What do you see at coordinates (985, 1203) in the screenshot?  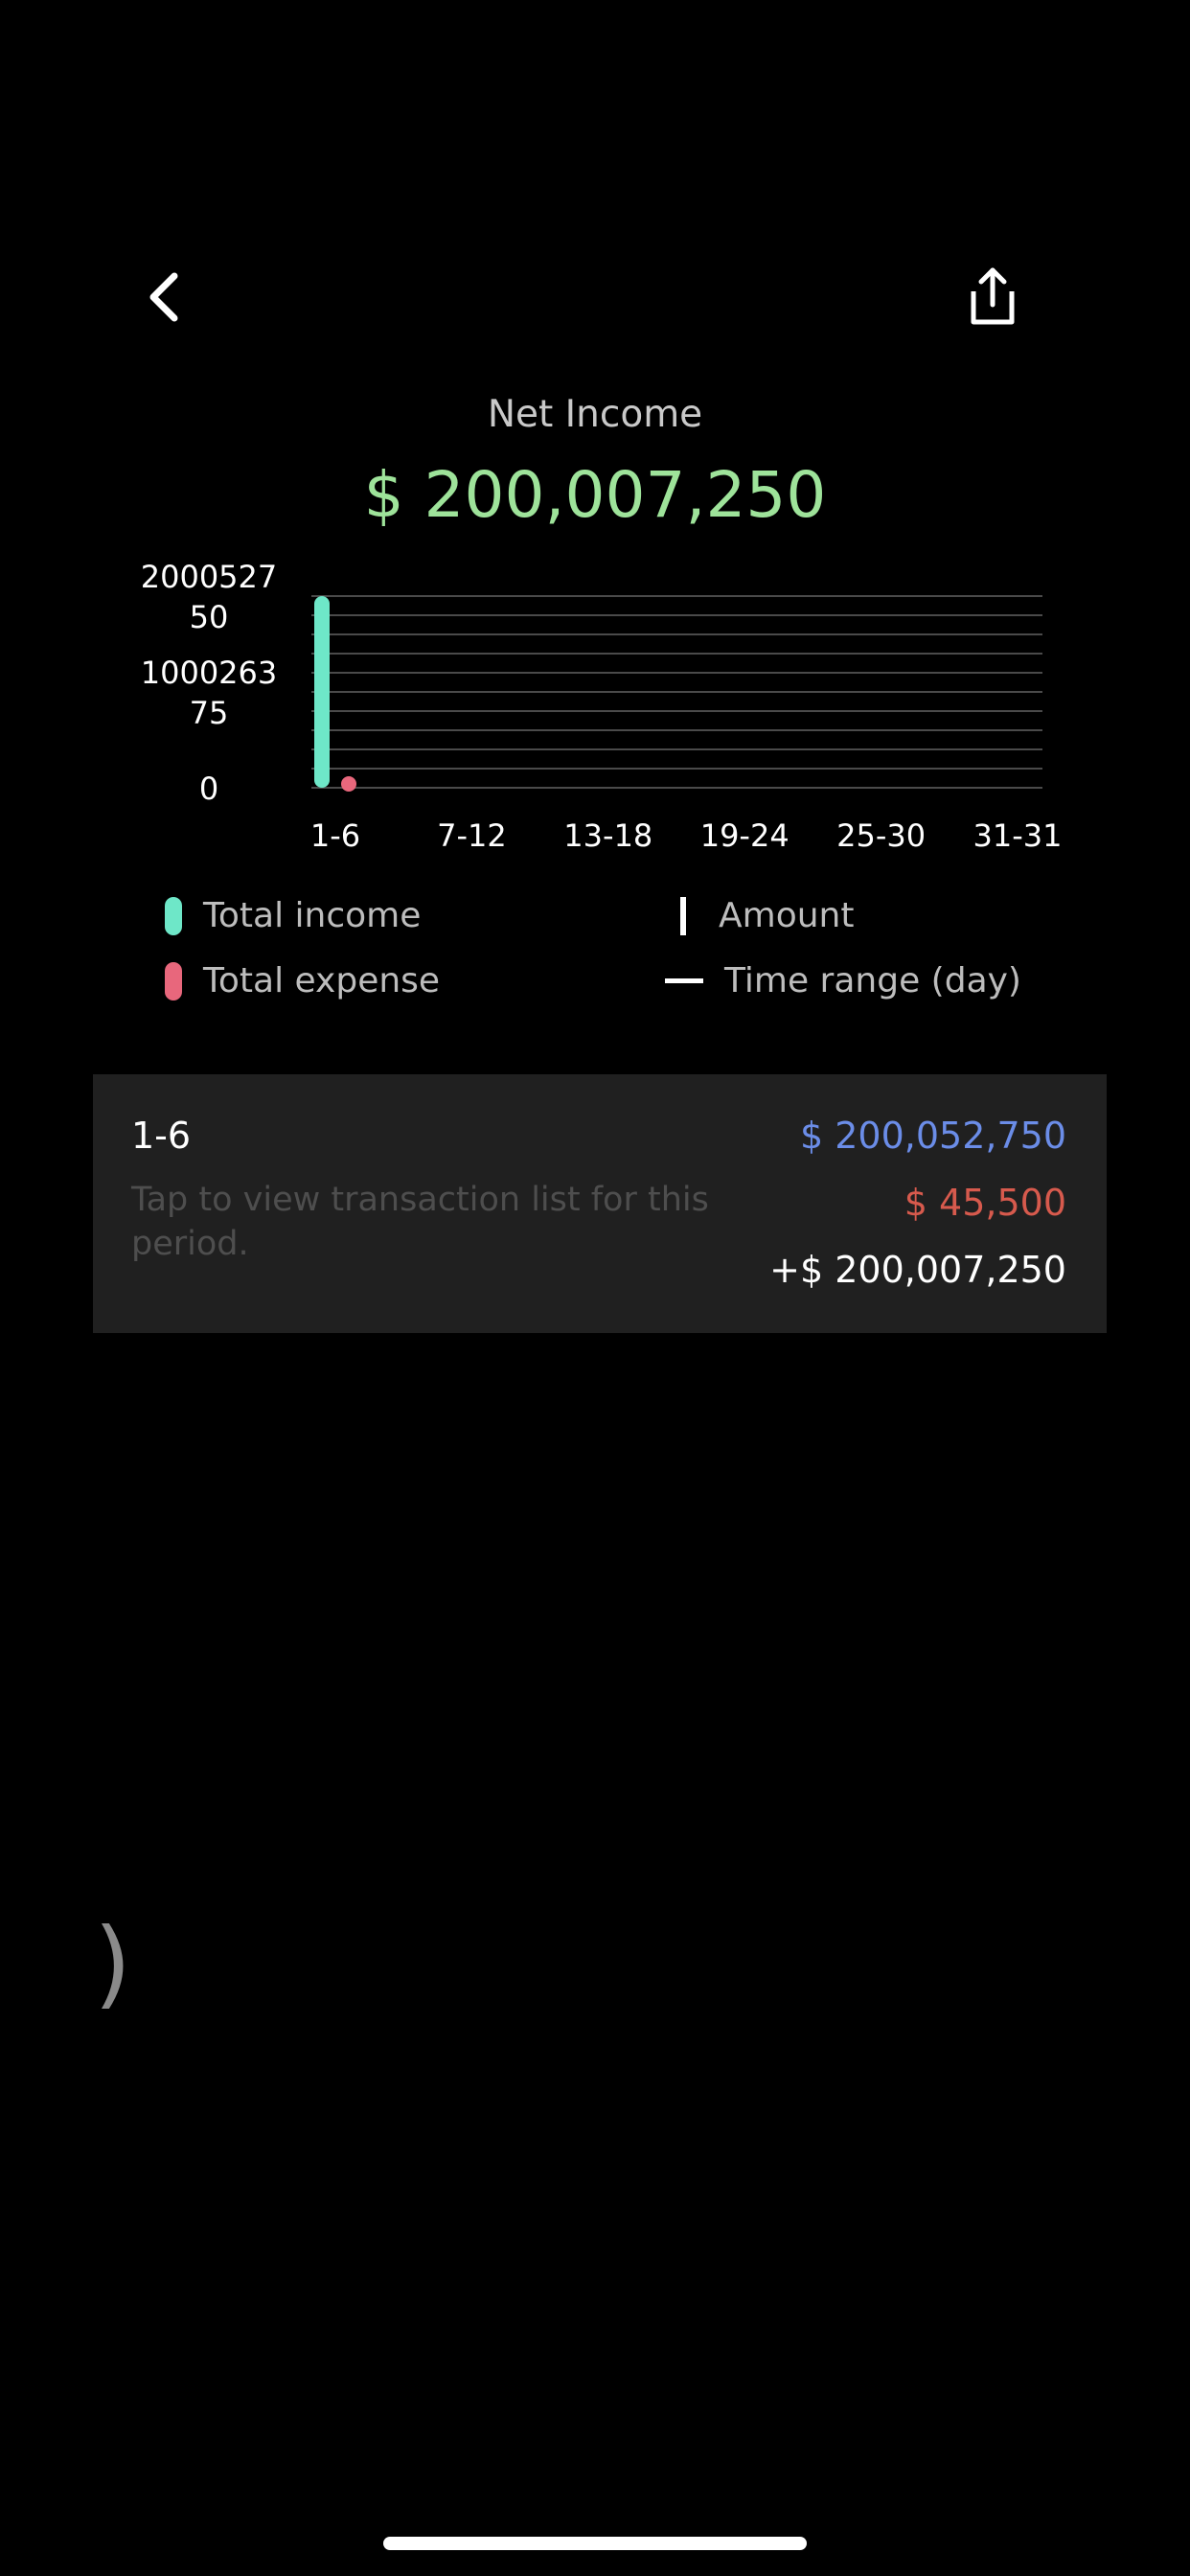 I see `period-expense-amount: $ 45,500` at bounding box center [985, 1203].